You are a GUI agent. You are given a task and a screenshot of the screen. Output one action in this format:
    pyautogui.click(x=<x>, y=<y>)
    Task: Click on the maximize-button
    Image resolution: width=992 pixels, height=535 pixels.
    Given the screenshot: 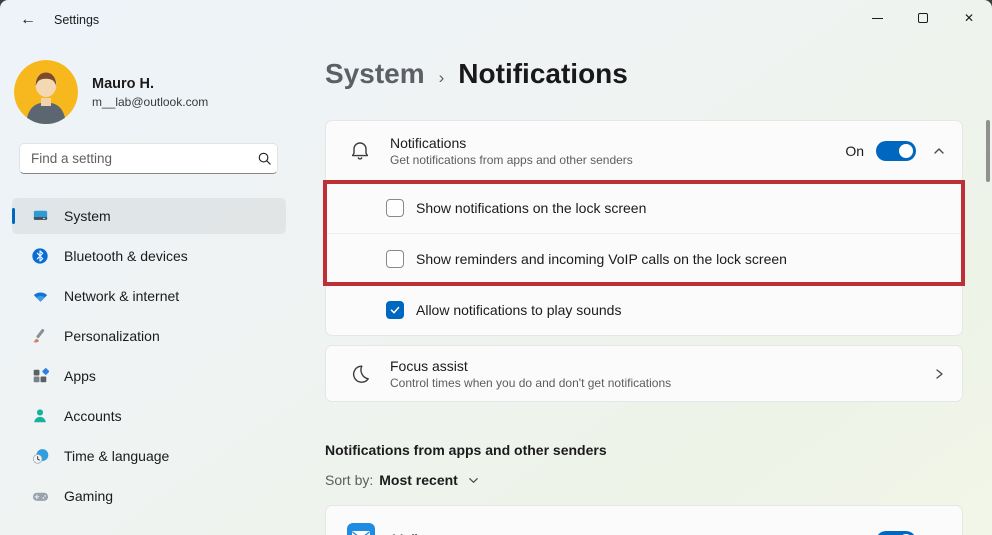 What is the action you would take?
    pyautogui.click(x=923, y=18)
    